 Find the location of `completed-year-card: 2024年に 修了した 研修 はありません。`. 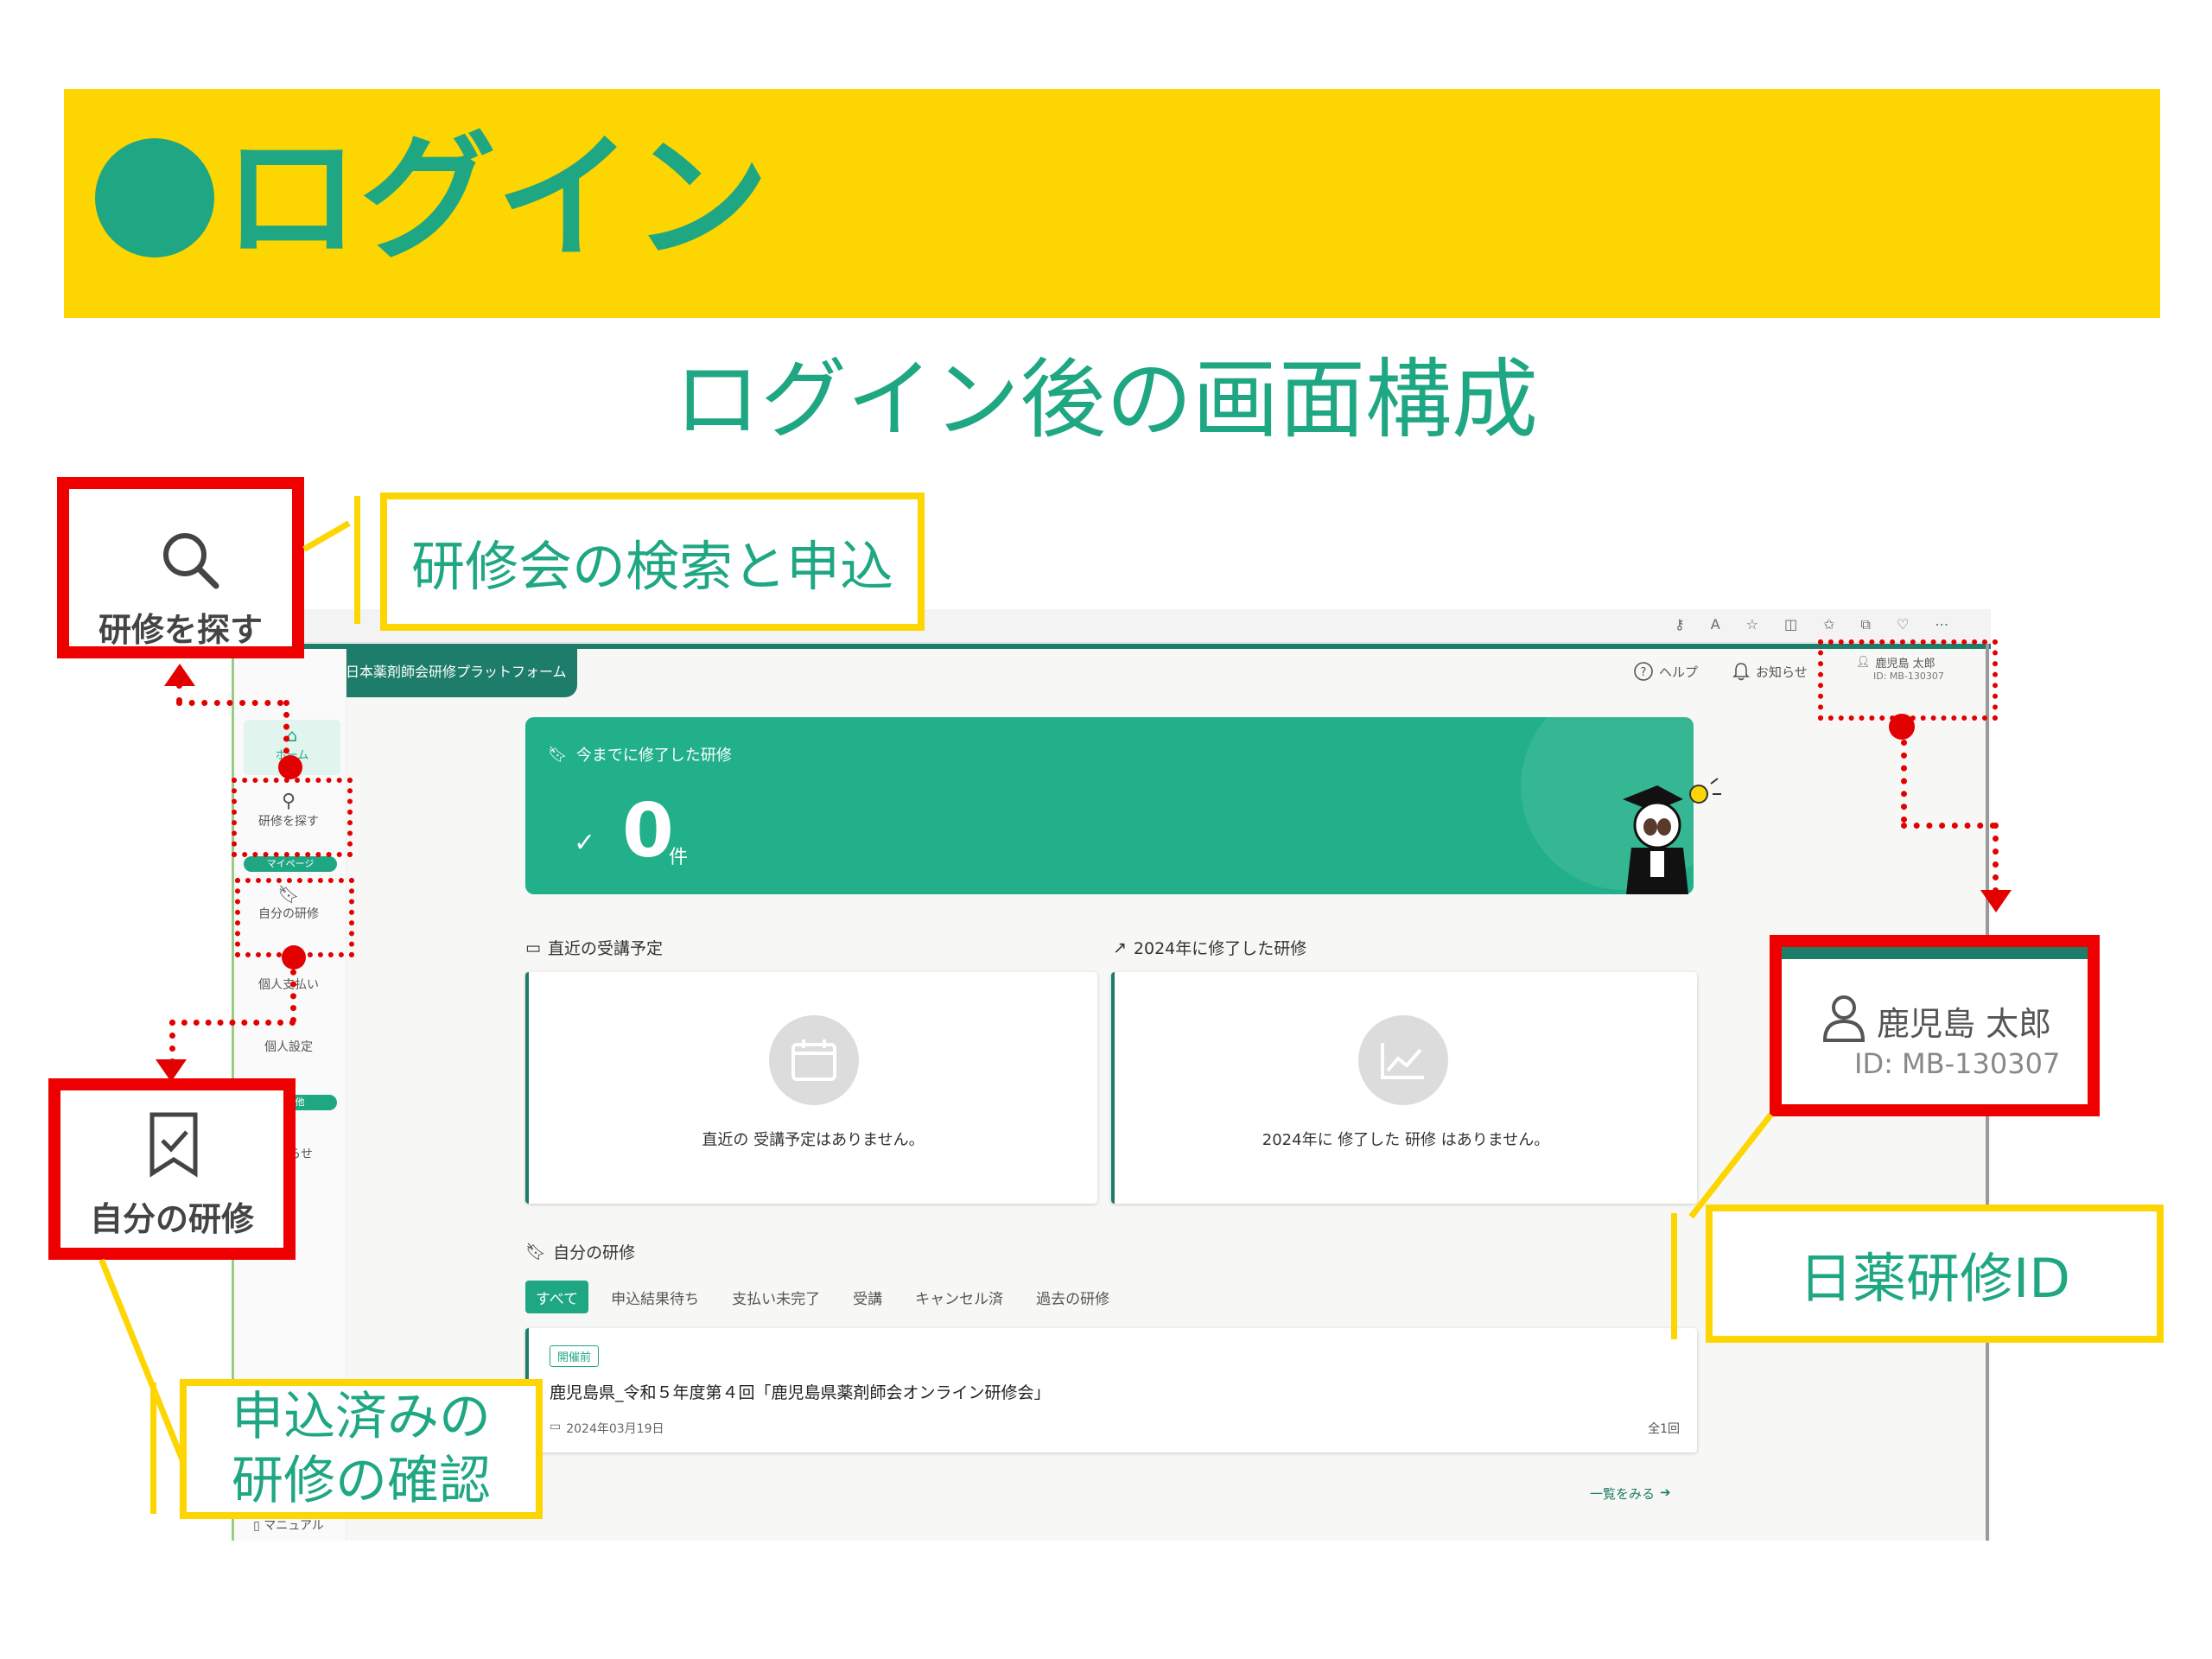

completed-year-card: 2024年に 修了した 研修 はありません。 is located at coordinates (1404, 1088).